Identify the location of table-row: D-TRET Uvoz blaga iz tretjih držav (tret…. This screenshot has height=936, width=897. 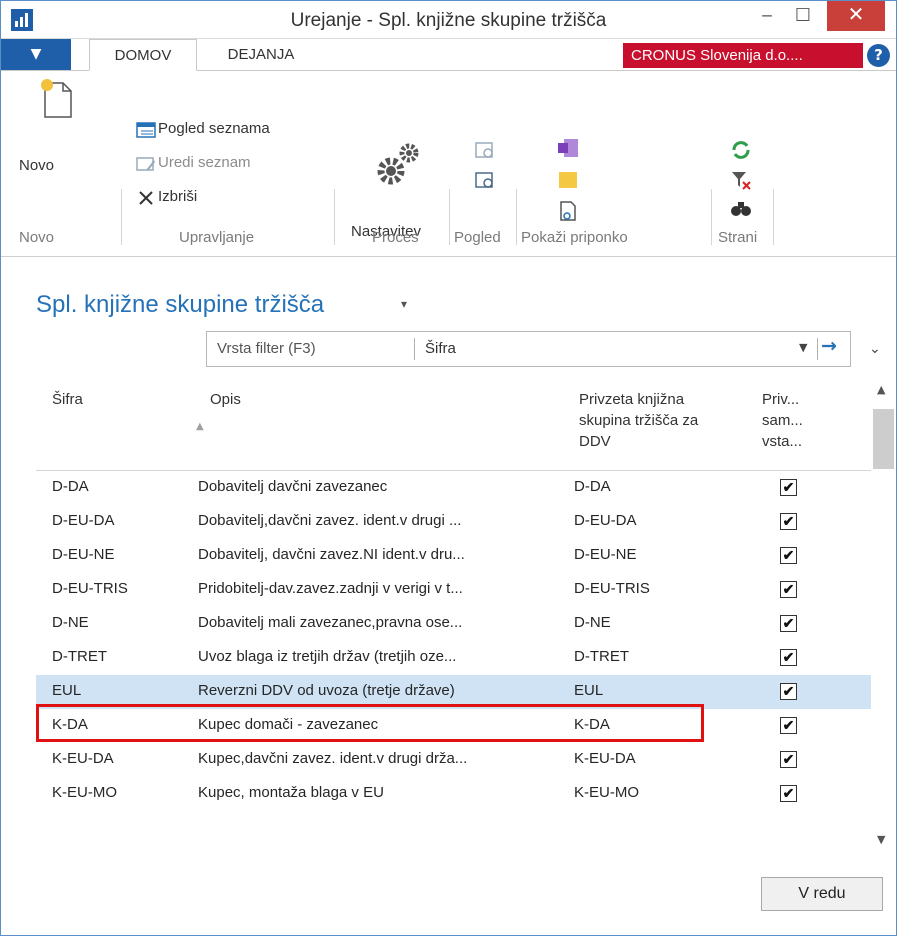
(453, 658).